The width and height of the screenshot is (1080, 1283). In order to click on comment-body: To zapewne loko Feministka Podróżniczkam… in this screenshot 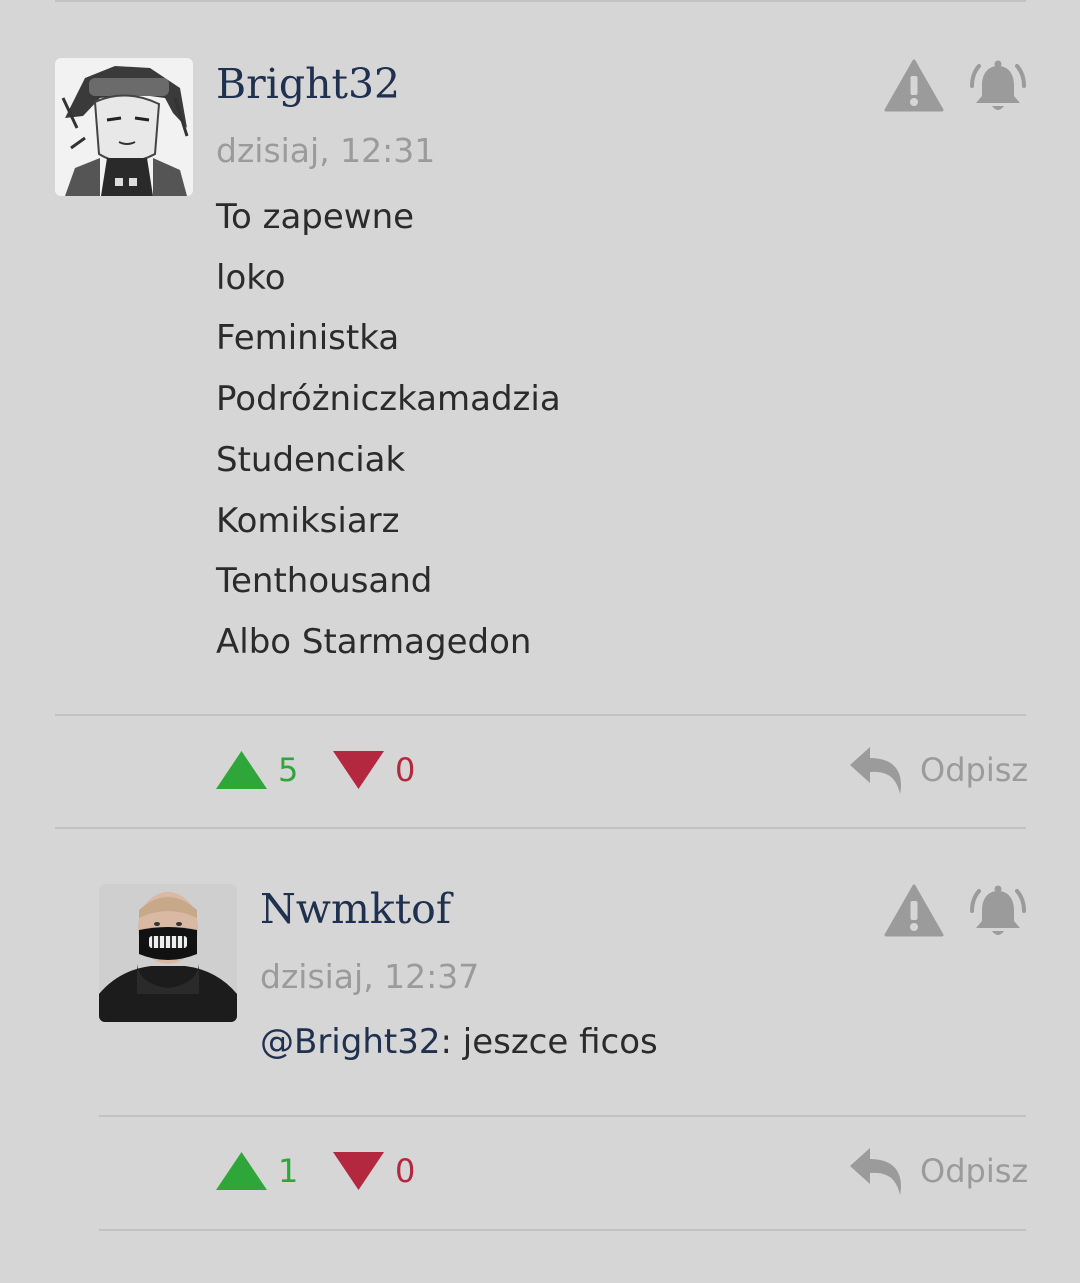, I will do `click(388, 430)`.